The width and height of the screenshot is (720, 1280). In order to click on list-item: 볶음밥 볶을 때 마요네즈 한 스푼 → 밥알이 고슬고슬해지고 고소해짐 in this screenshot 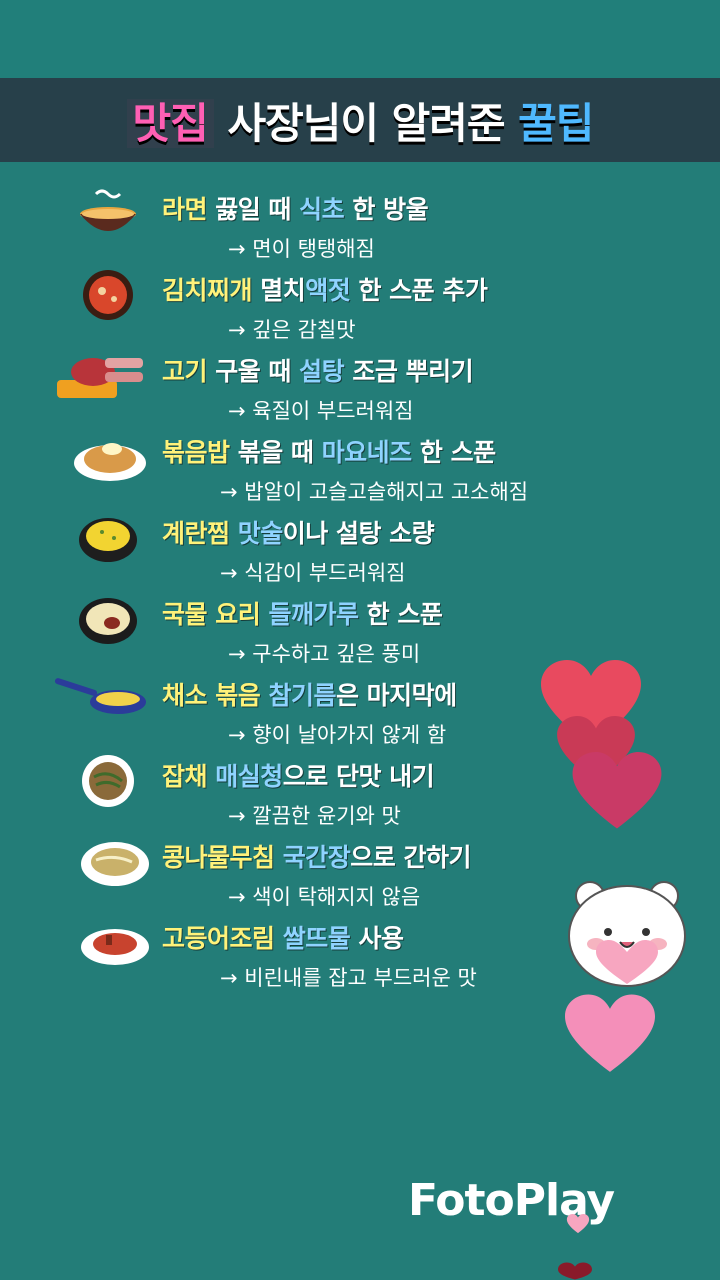, I will do `click(360, 463)`.